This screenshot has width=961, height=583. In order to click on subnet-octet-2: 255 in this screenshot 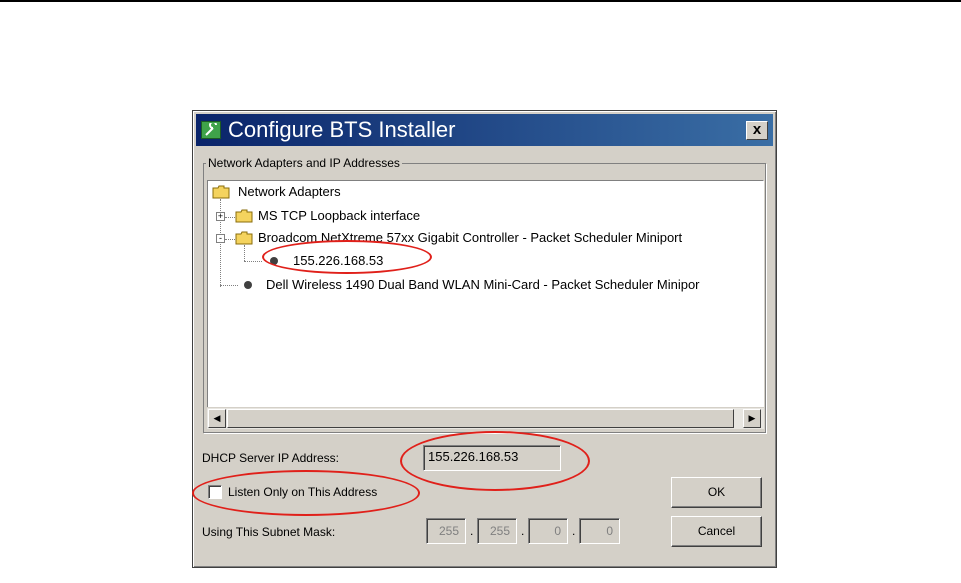, I will do `click(497, 531)`.